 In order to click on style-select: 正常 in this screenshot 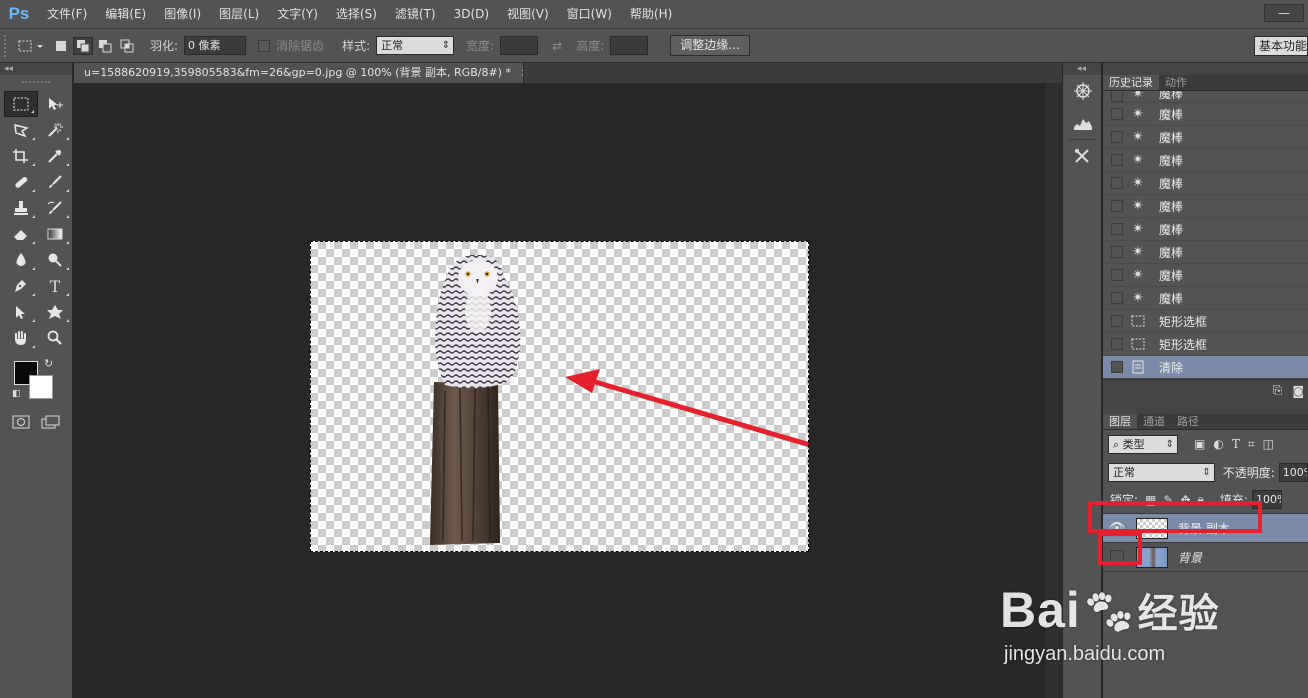, I will do `click(415, 45)`.